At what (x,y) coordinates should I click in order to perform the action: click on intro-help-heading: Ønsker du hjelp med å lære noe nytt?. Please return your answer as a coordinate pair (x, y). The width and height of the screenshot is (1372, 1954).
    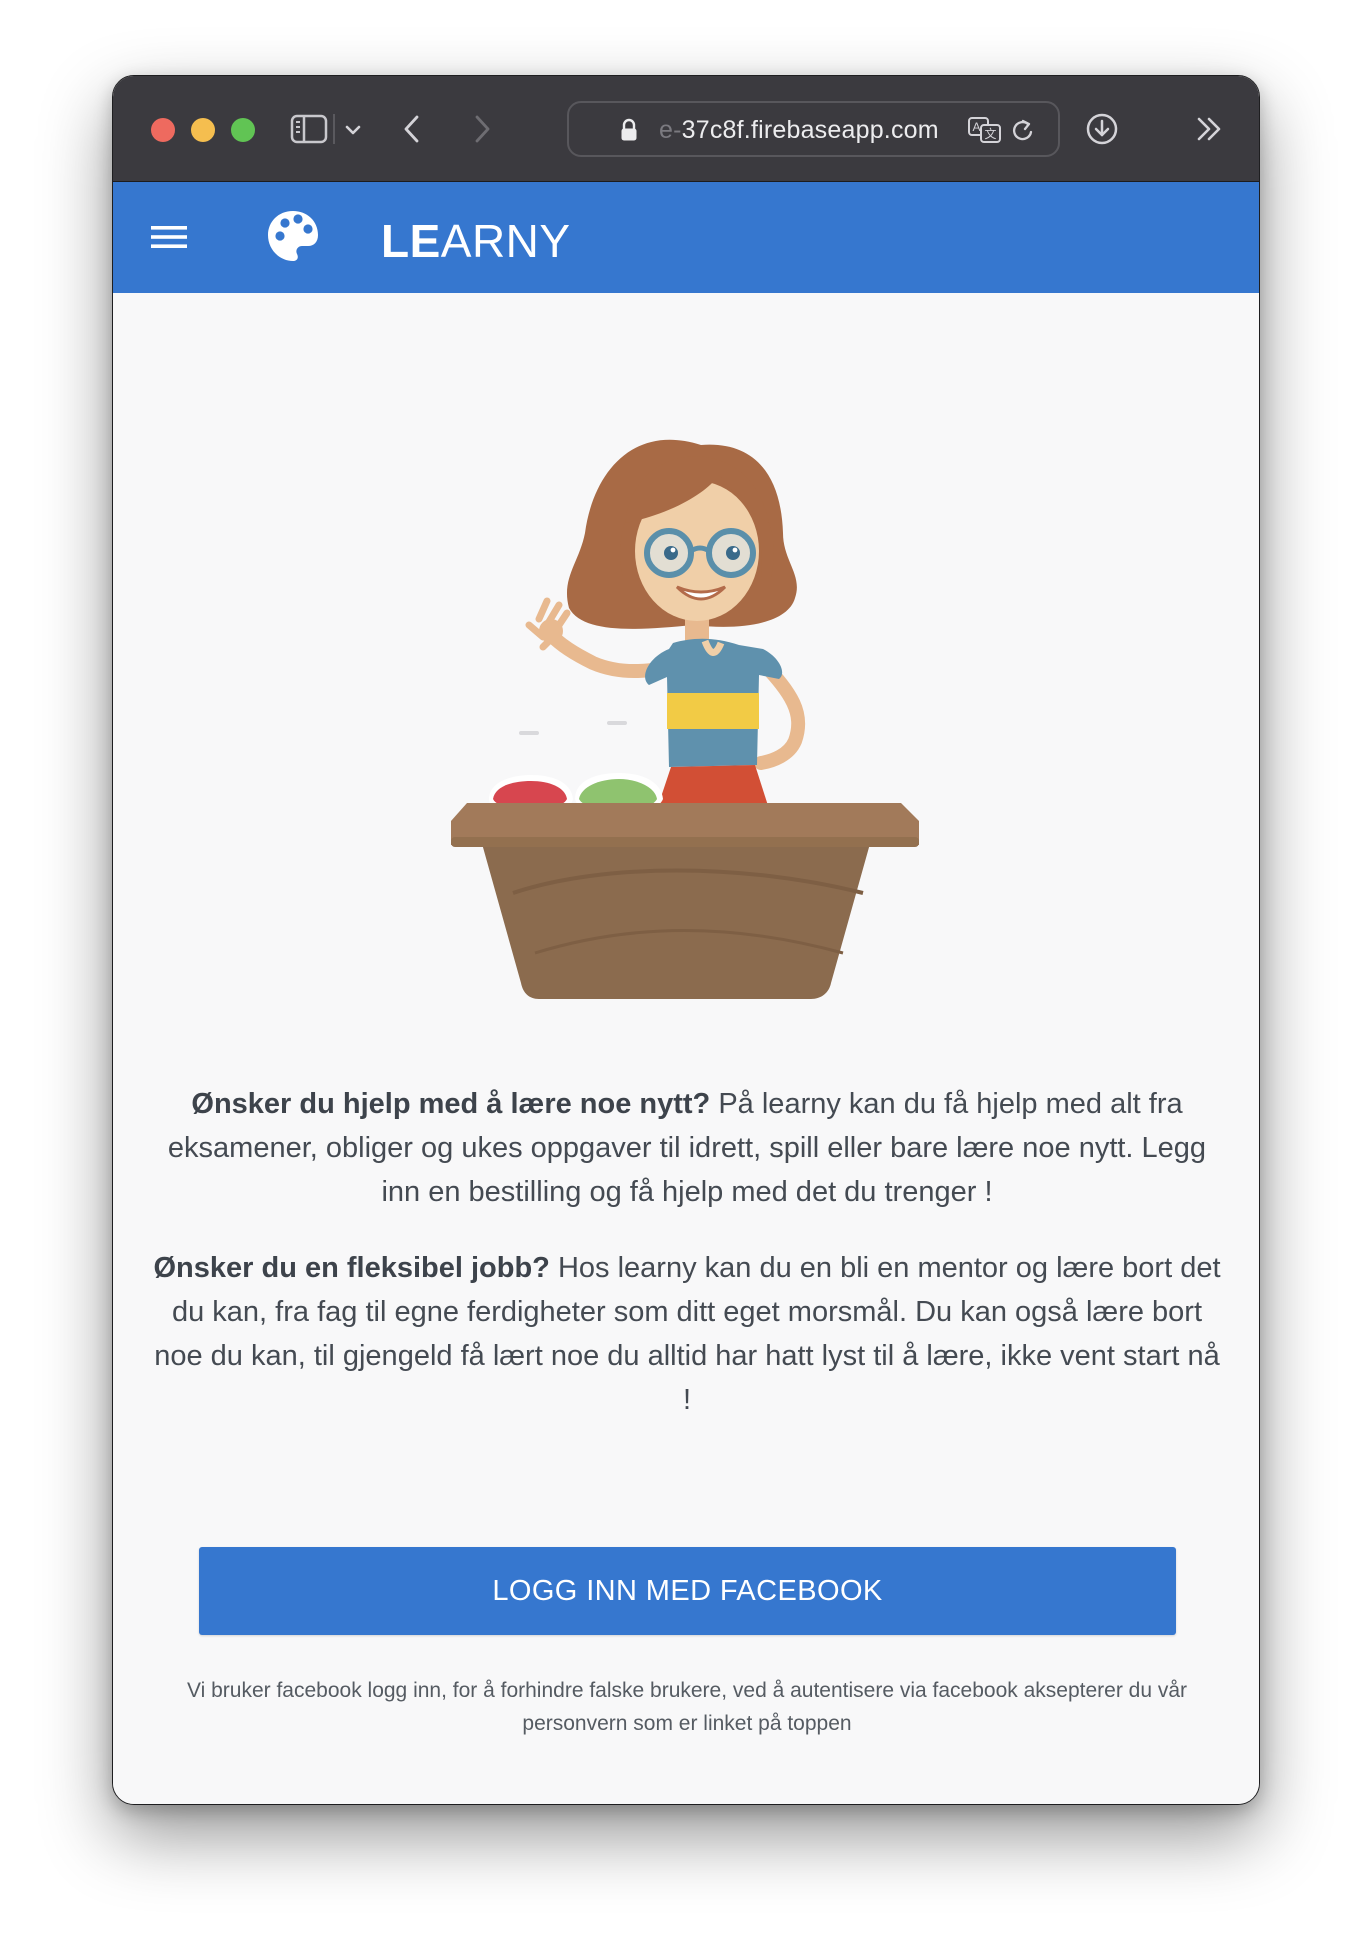
    Looking at the image, I should click on (451, 1104).